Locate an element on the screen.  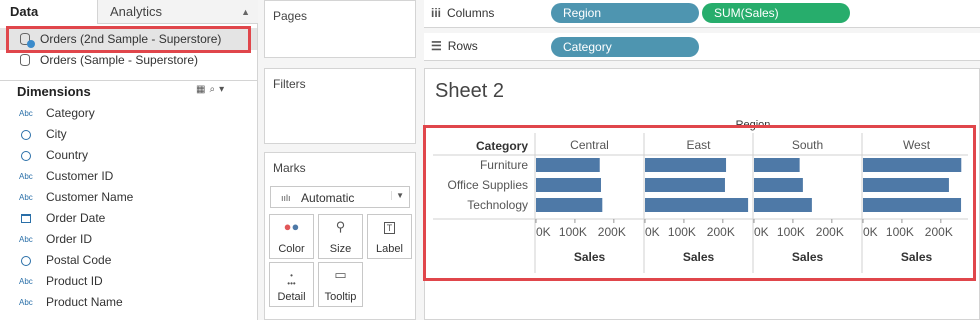
filters-shelf: Filters is located at coordinates (340, 106).